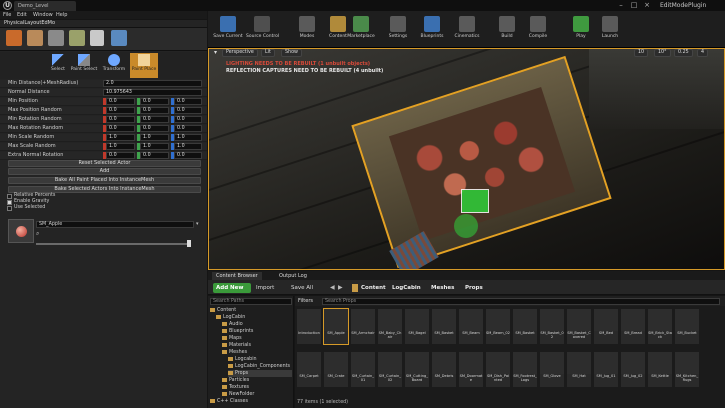  Describe the element at coordinates (240, 53) in the screenshot. I see `perspective-button: Perspective` at that location.